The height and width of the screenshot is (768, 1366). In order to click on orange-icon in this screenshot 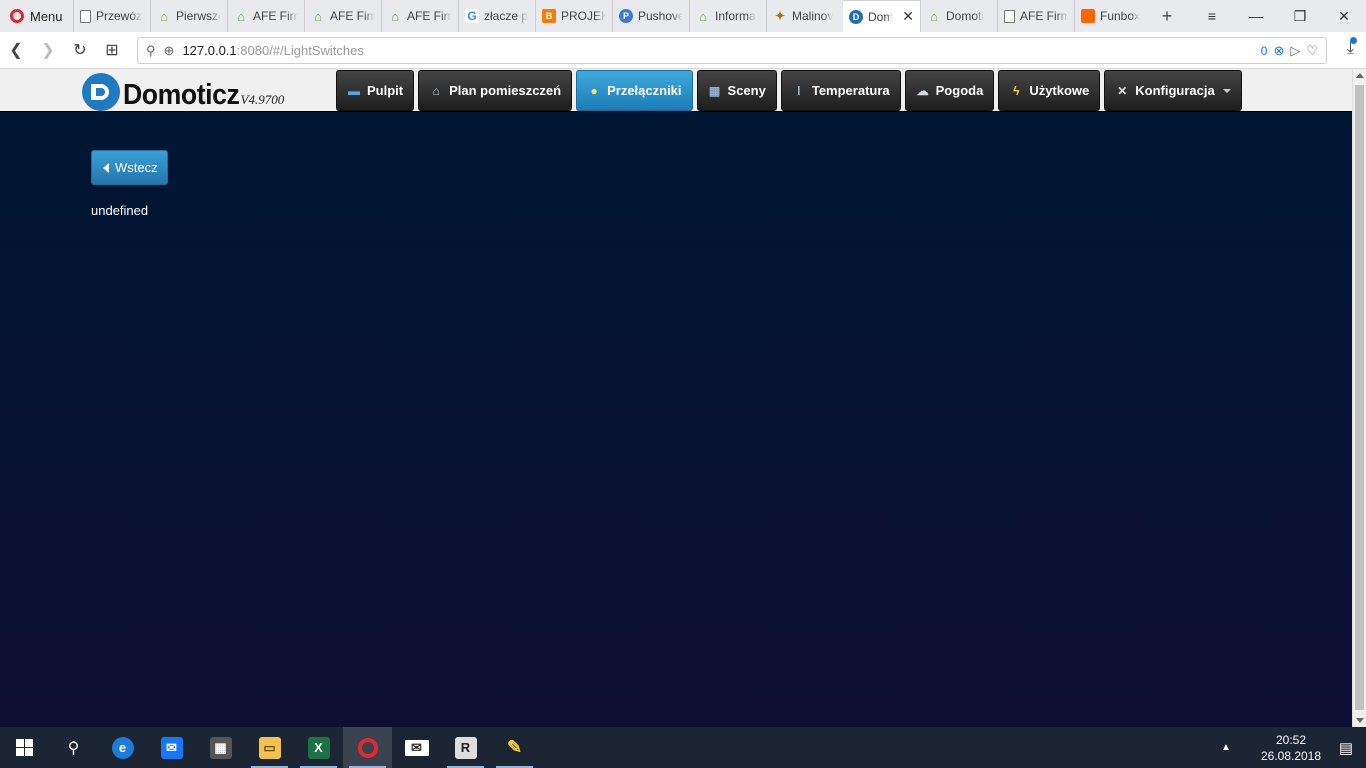, I will do `click(1088, 16)`.